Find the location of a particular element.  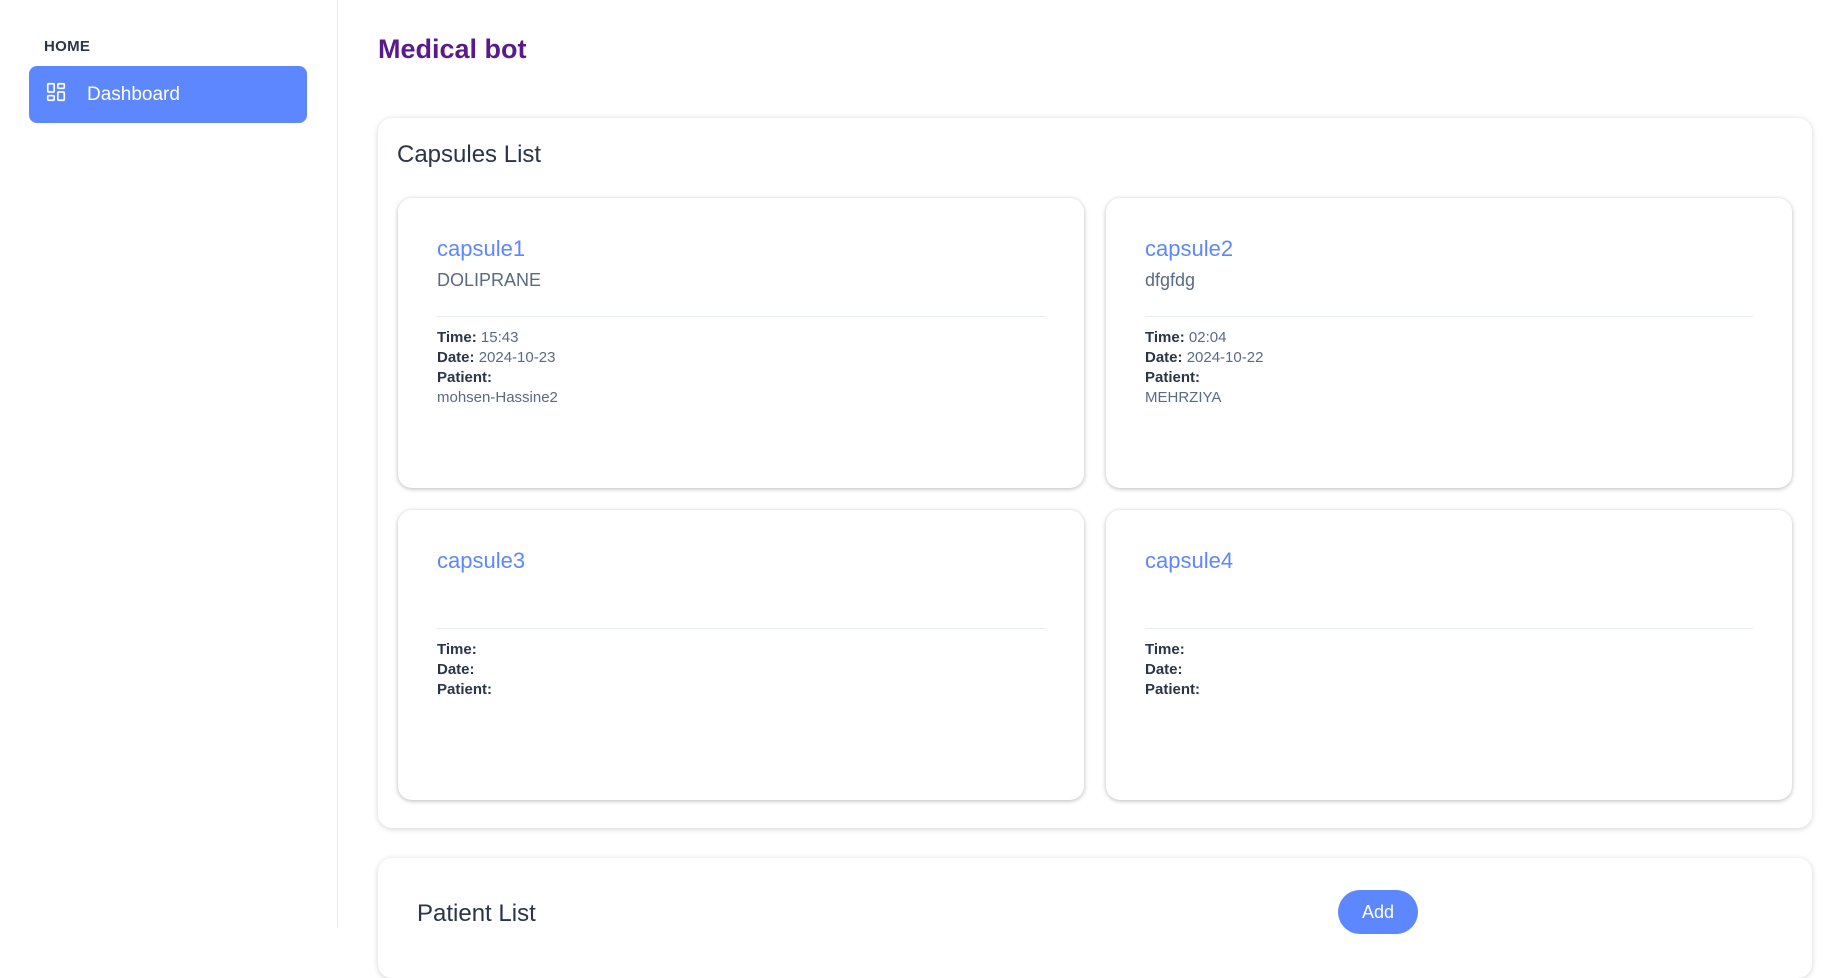

capsule-card: capsule3 Time: Date: Patient: is located at coordinates (741, 655).